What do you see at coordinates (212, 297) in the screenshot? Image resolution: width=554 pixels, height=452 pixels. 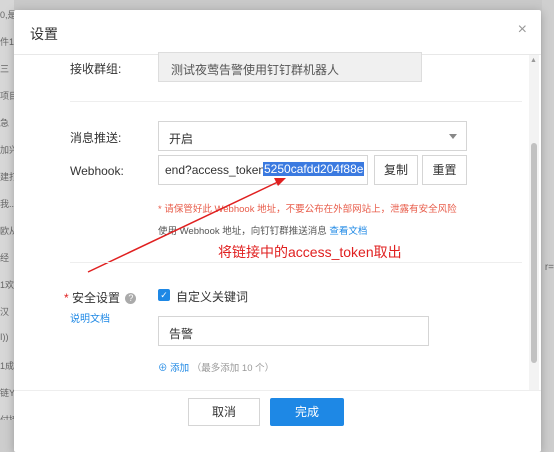 I see `custom-keyword-label: 自定义关键词` at bounding box center [212, 297].